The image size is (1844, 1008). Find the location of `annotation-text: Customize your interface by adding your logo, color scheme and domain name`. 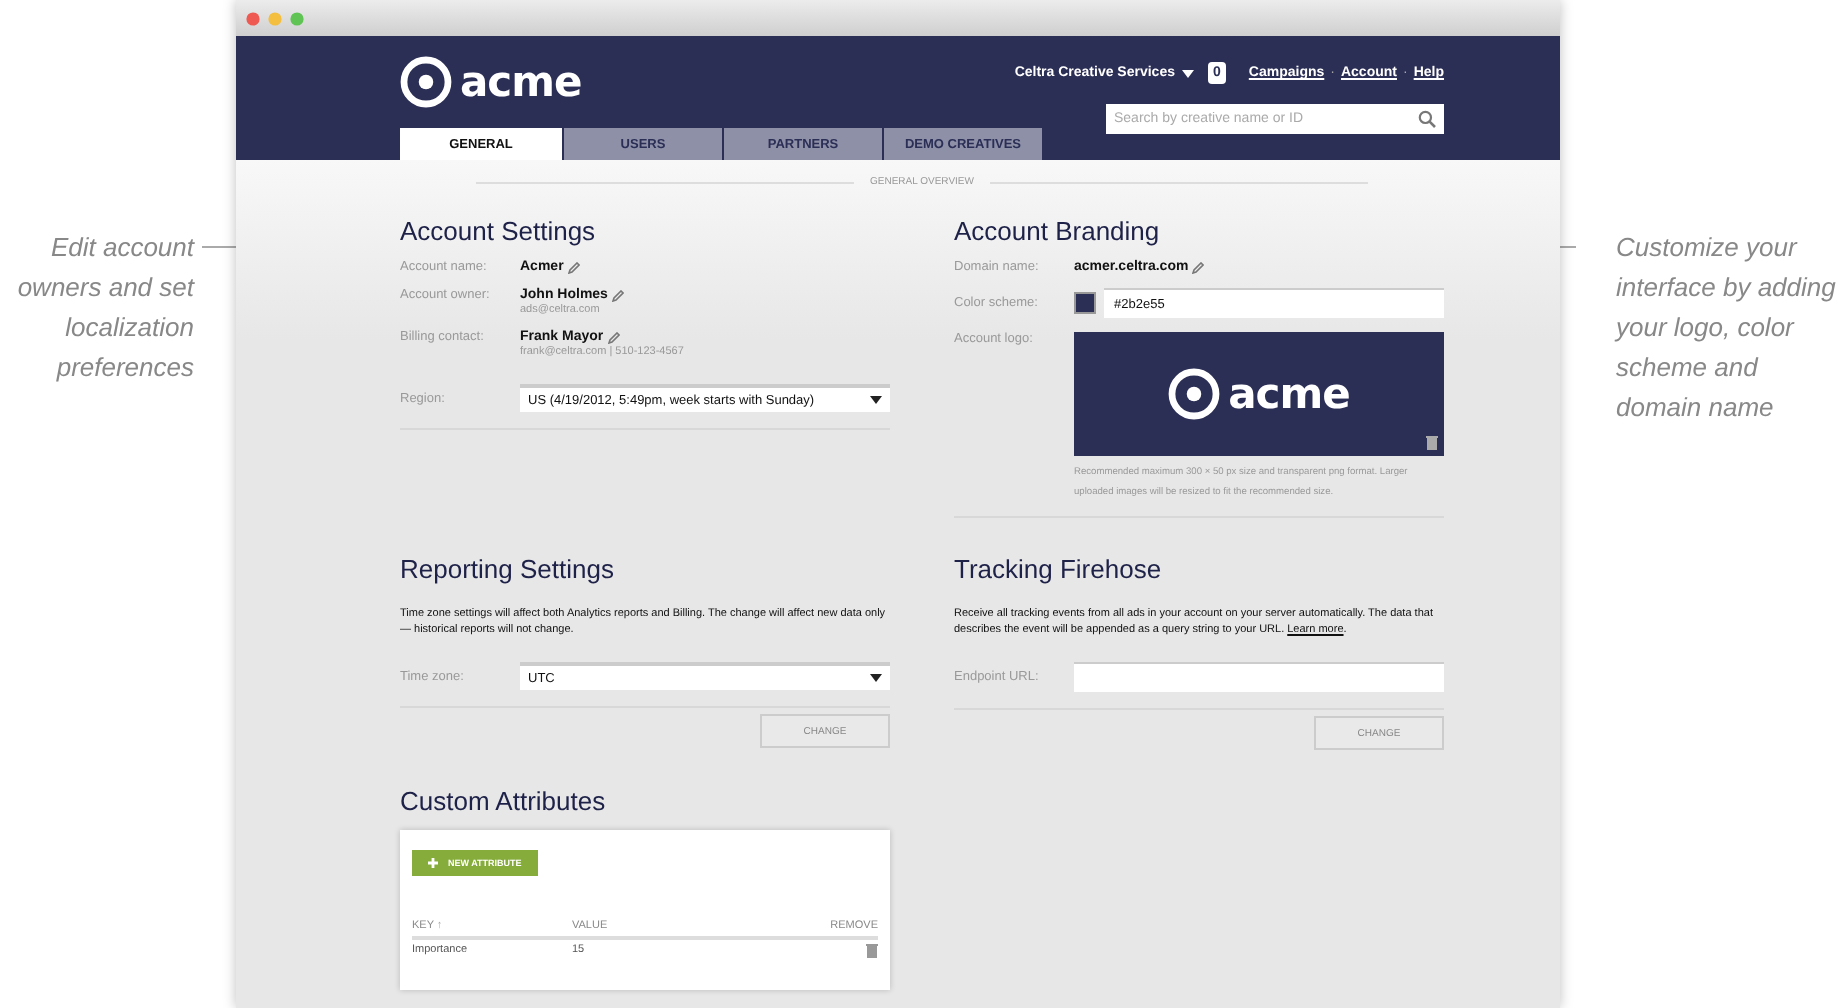

annotation-text: Customize your interface by adding your logo, color scheme and domain name is located at coordinates (1725, 328).